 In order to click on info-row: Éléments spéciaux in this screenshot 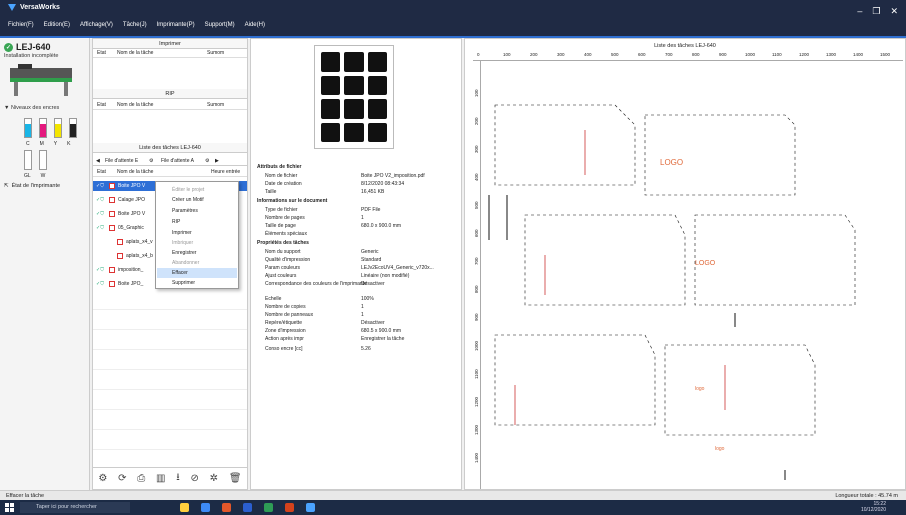, I will do `click(286, 234)`.